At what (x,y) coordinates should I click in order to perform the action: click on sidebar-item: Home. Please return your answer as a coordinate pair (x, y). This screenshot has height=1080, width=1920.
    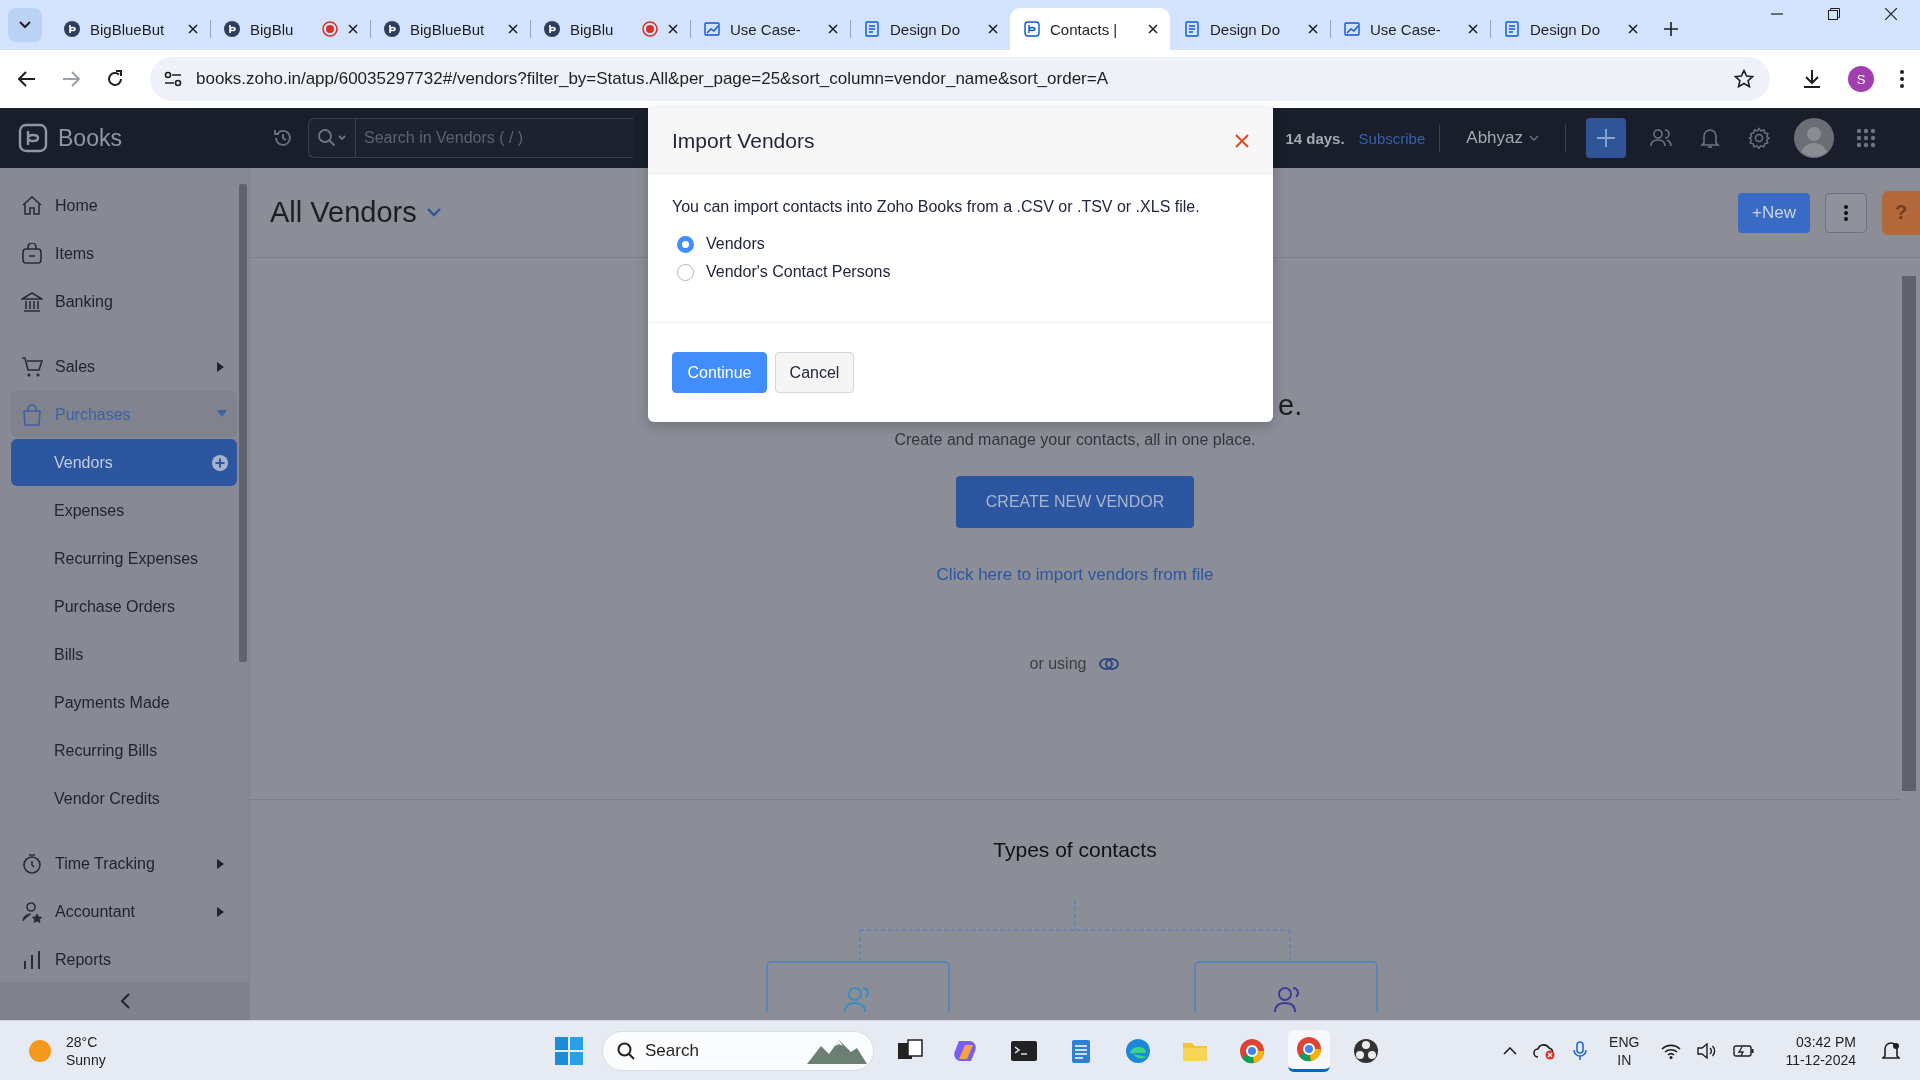
    Looking at the image, I should click on (124, 205).